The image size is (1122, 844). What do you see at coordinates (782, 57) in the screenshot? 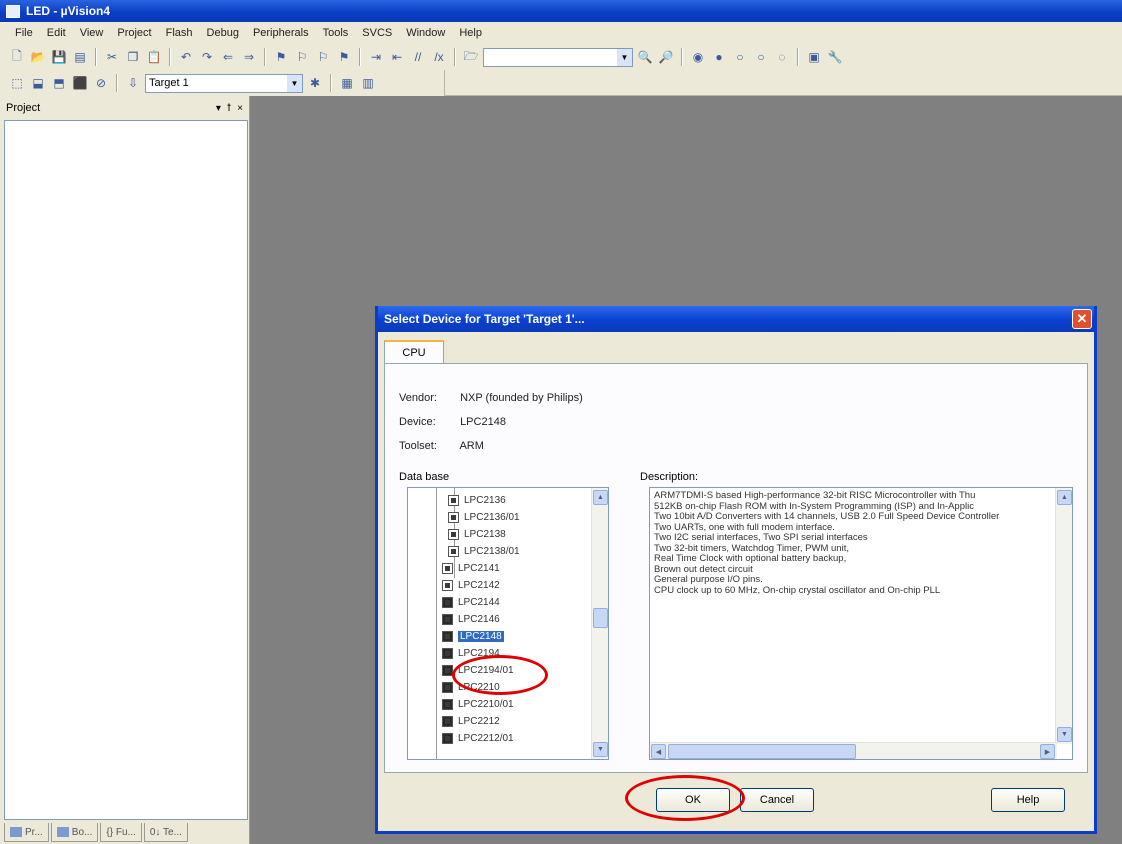
I see `kill-breakpoints-icon: ◌` at bounding box center [782, 57].